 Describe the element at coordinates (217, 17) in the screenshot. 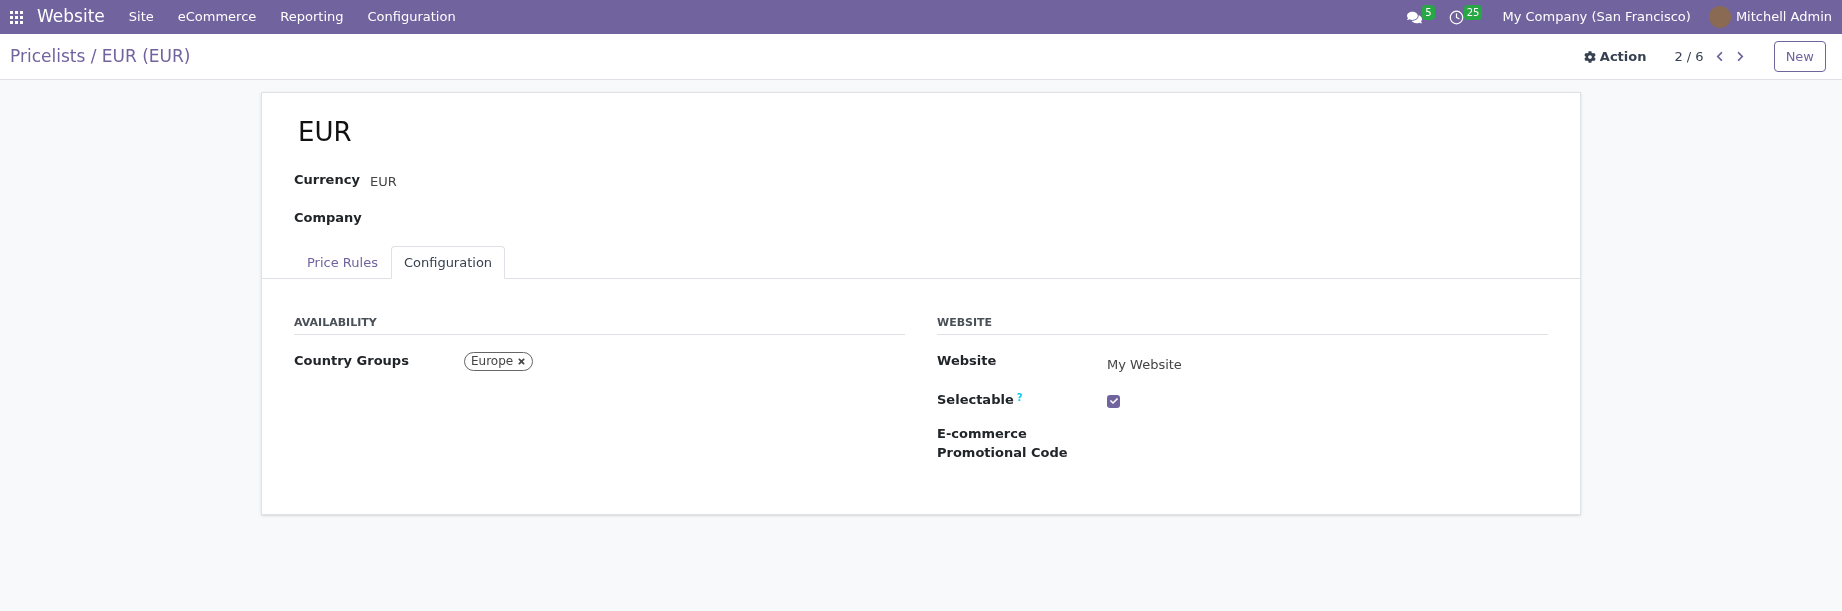

I see `menu-item: eCommerce` at that location.